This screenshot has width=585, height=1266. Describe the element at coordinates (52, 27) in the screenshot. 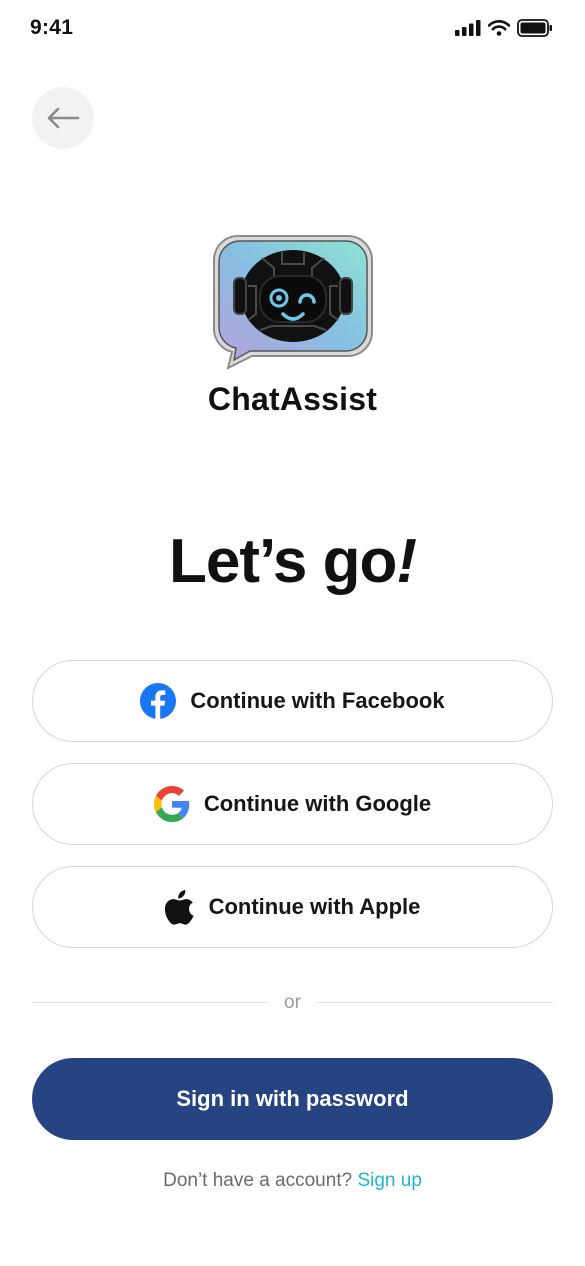

I see `status-time: 9:41` at that location.